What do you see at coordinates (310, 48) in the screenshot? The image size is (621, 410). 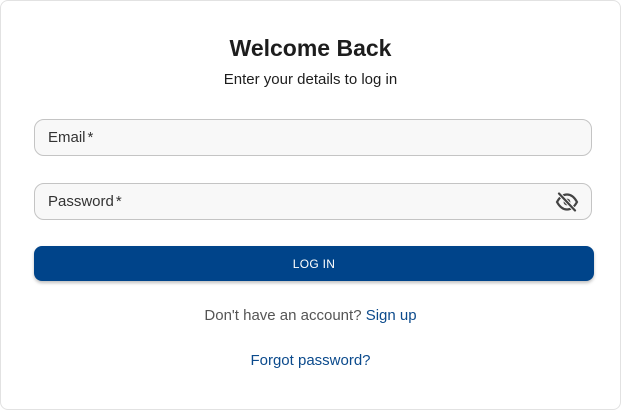 I see `page-title: Welcome Back` at bounding box center [310, 48].